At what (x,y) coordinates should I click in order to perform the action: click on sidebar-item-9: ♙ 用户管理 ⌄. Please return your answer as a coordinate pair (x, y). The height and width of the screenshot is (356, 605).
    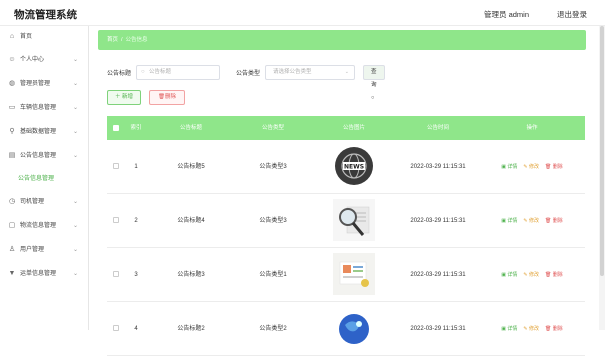
    Looking at the image, I should click on (44, 250).